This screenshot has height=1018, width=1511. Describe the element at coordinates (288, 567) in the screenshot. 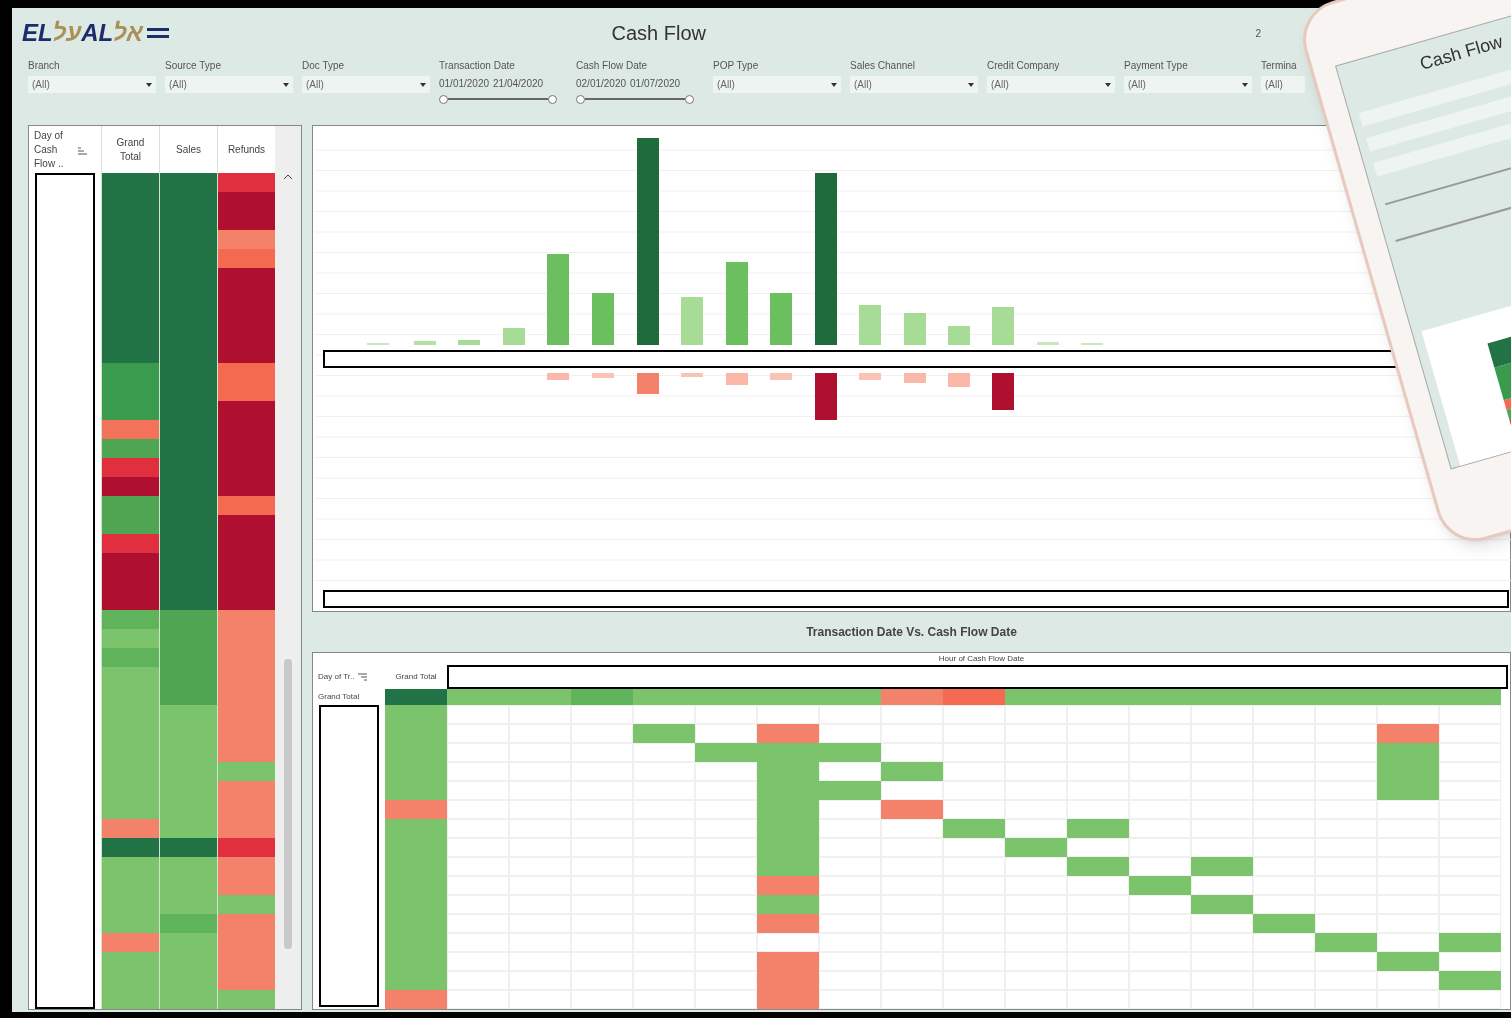

I see `scrollbar` at that location.